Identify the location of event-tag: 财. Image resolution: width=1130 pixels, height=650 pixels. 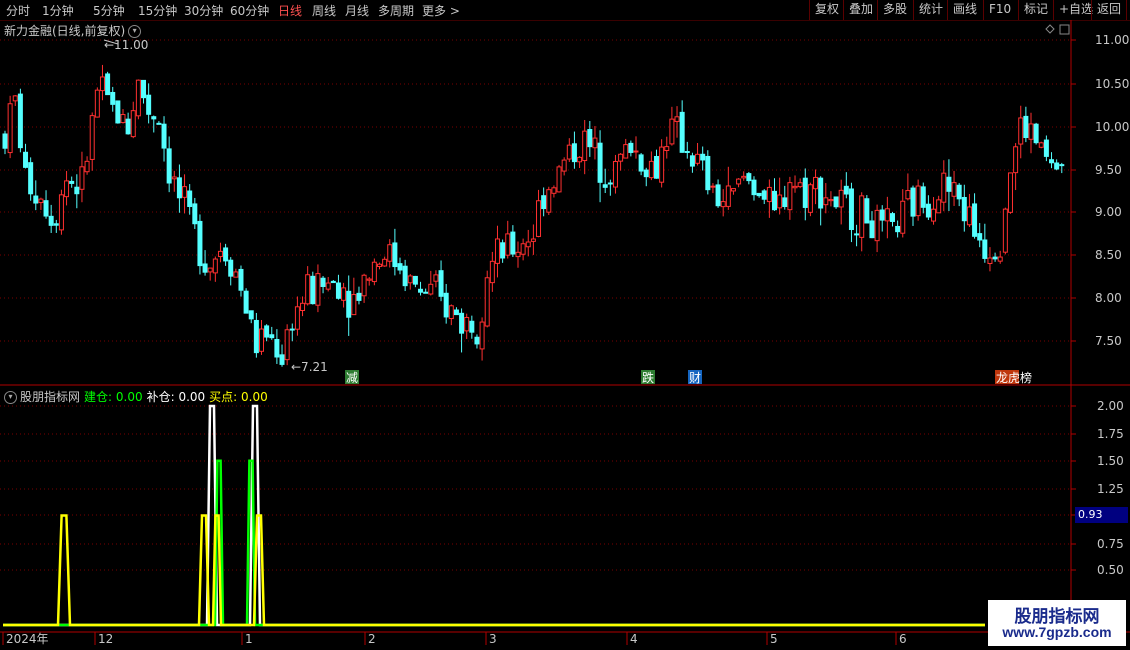
(695, 377).